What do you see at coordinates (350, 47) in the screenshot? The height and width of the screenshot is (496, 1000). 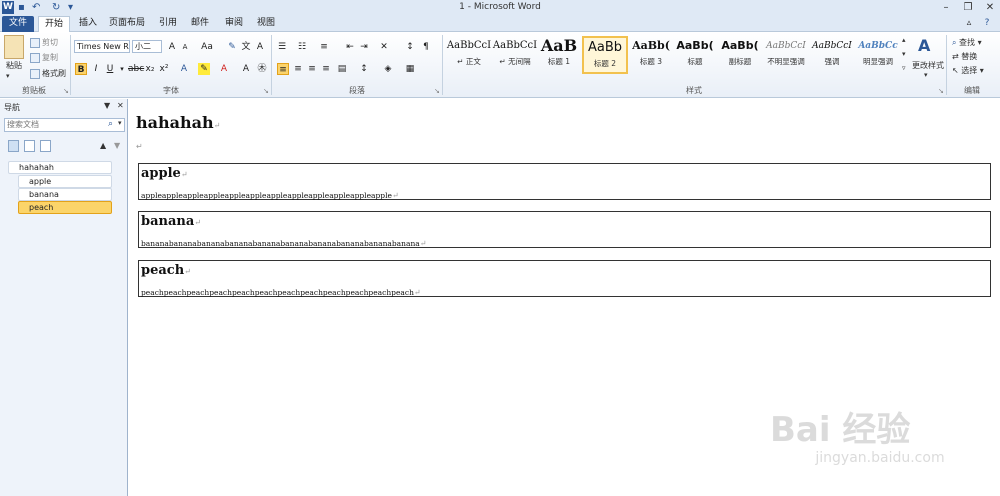 I see `decrease-indent-icon: ⇤` at bounding box center [350, 47].